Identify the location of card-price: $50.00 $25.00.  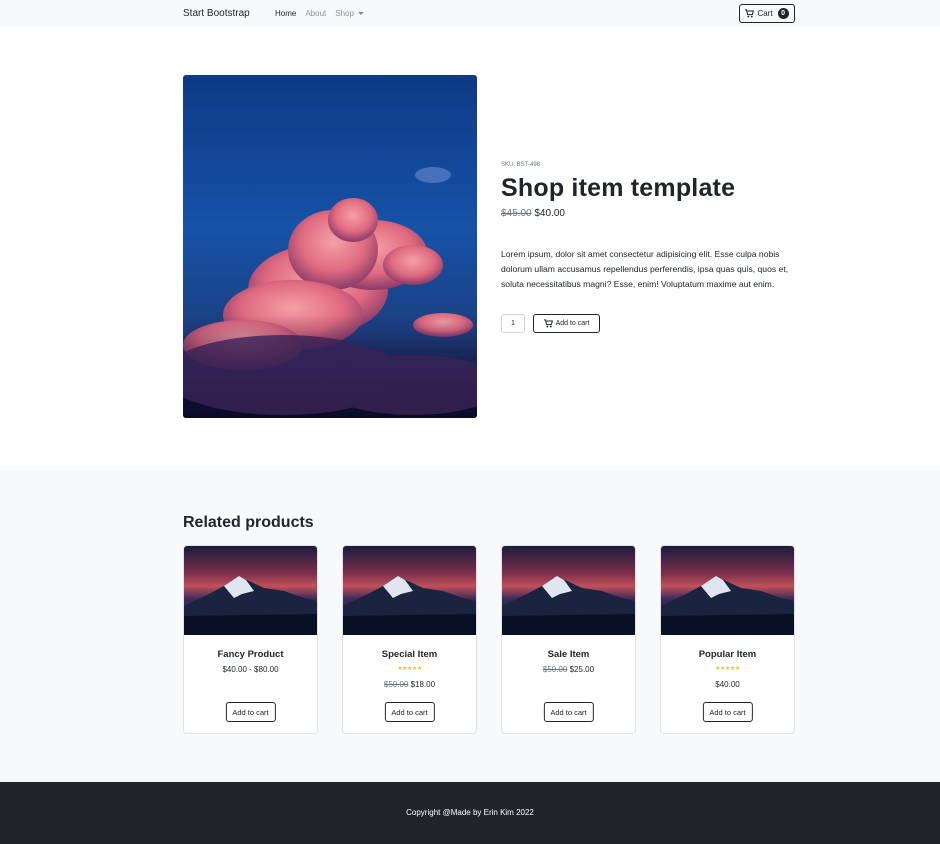
(568, 669).